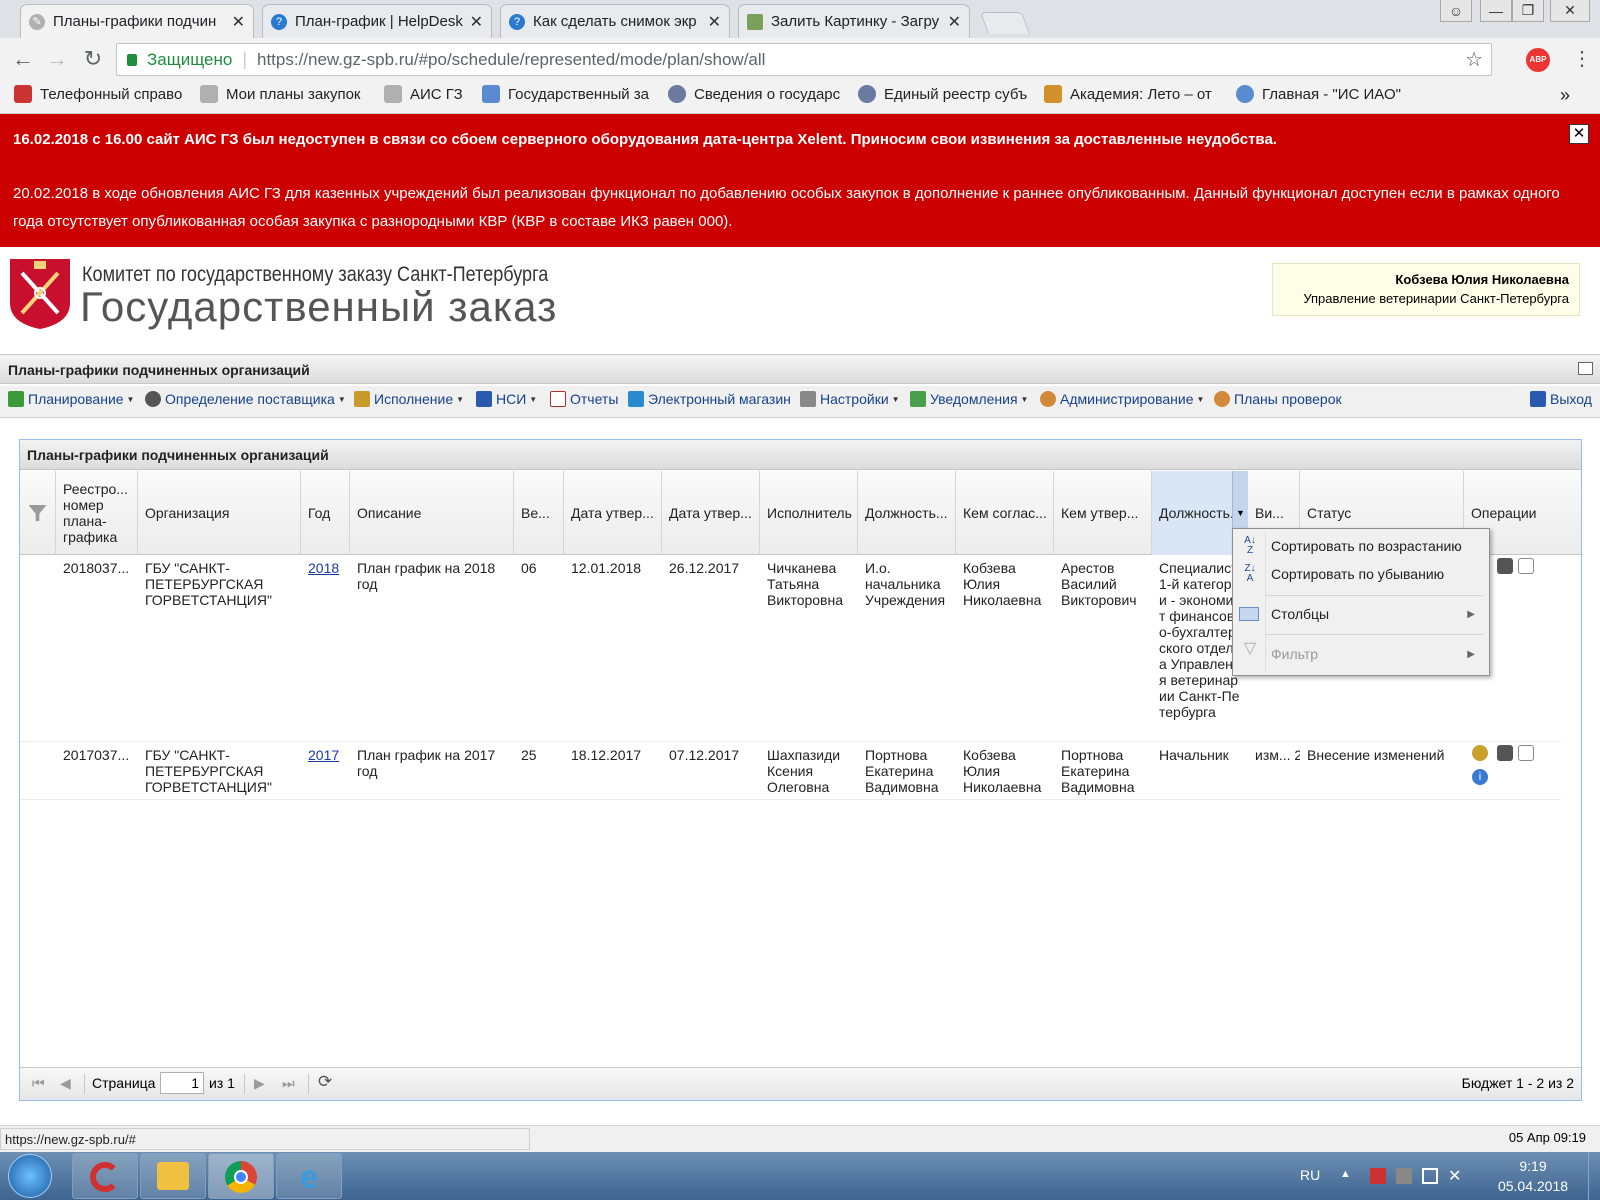  What do you see at coordinates (71, 399) in the screenshot?
I see `menu-planning: Планирование ▼` at bounding box center [71, 399].